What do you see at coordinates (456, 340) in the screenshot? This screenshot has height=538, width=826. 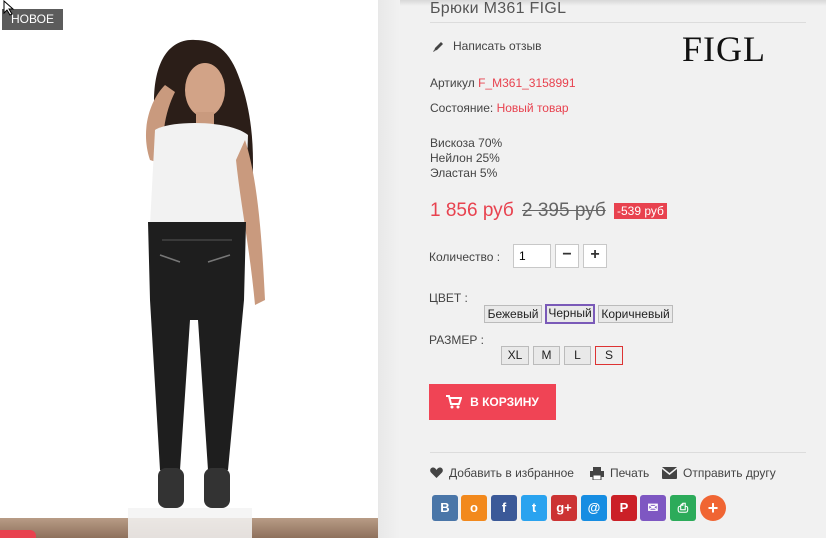 I see `size-label: РАЗМЕР :` at bounding box center [456, 340].